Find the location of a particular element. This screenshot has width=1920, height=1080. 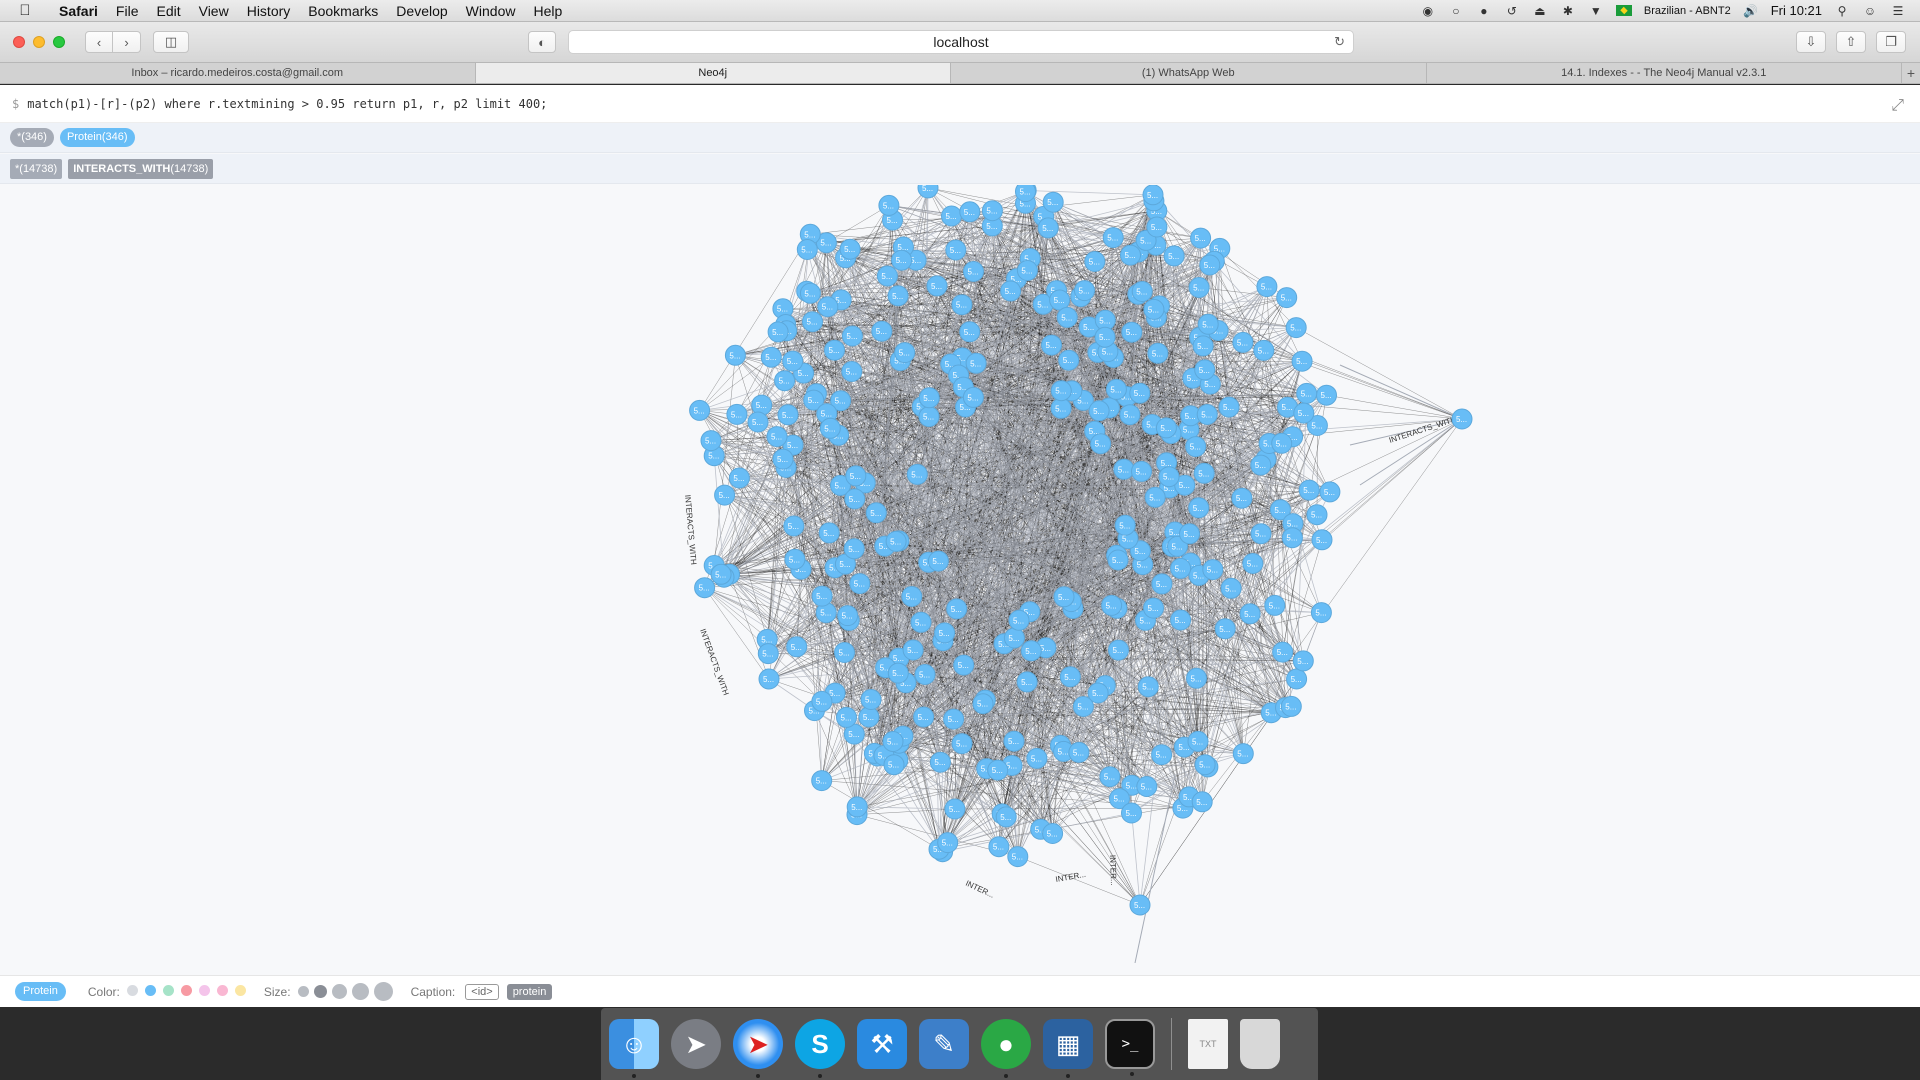

menu-develop: Develop is located at coordinates (421, 11).